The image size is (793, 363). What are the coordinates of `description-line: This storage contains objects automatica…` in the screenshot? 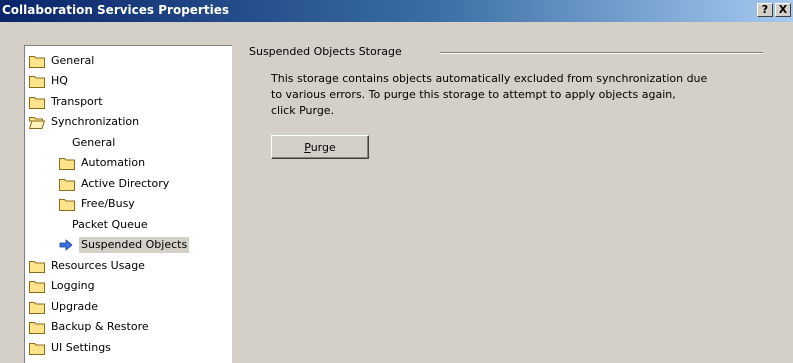 It's located at (489, 78).